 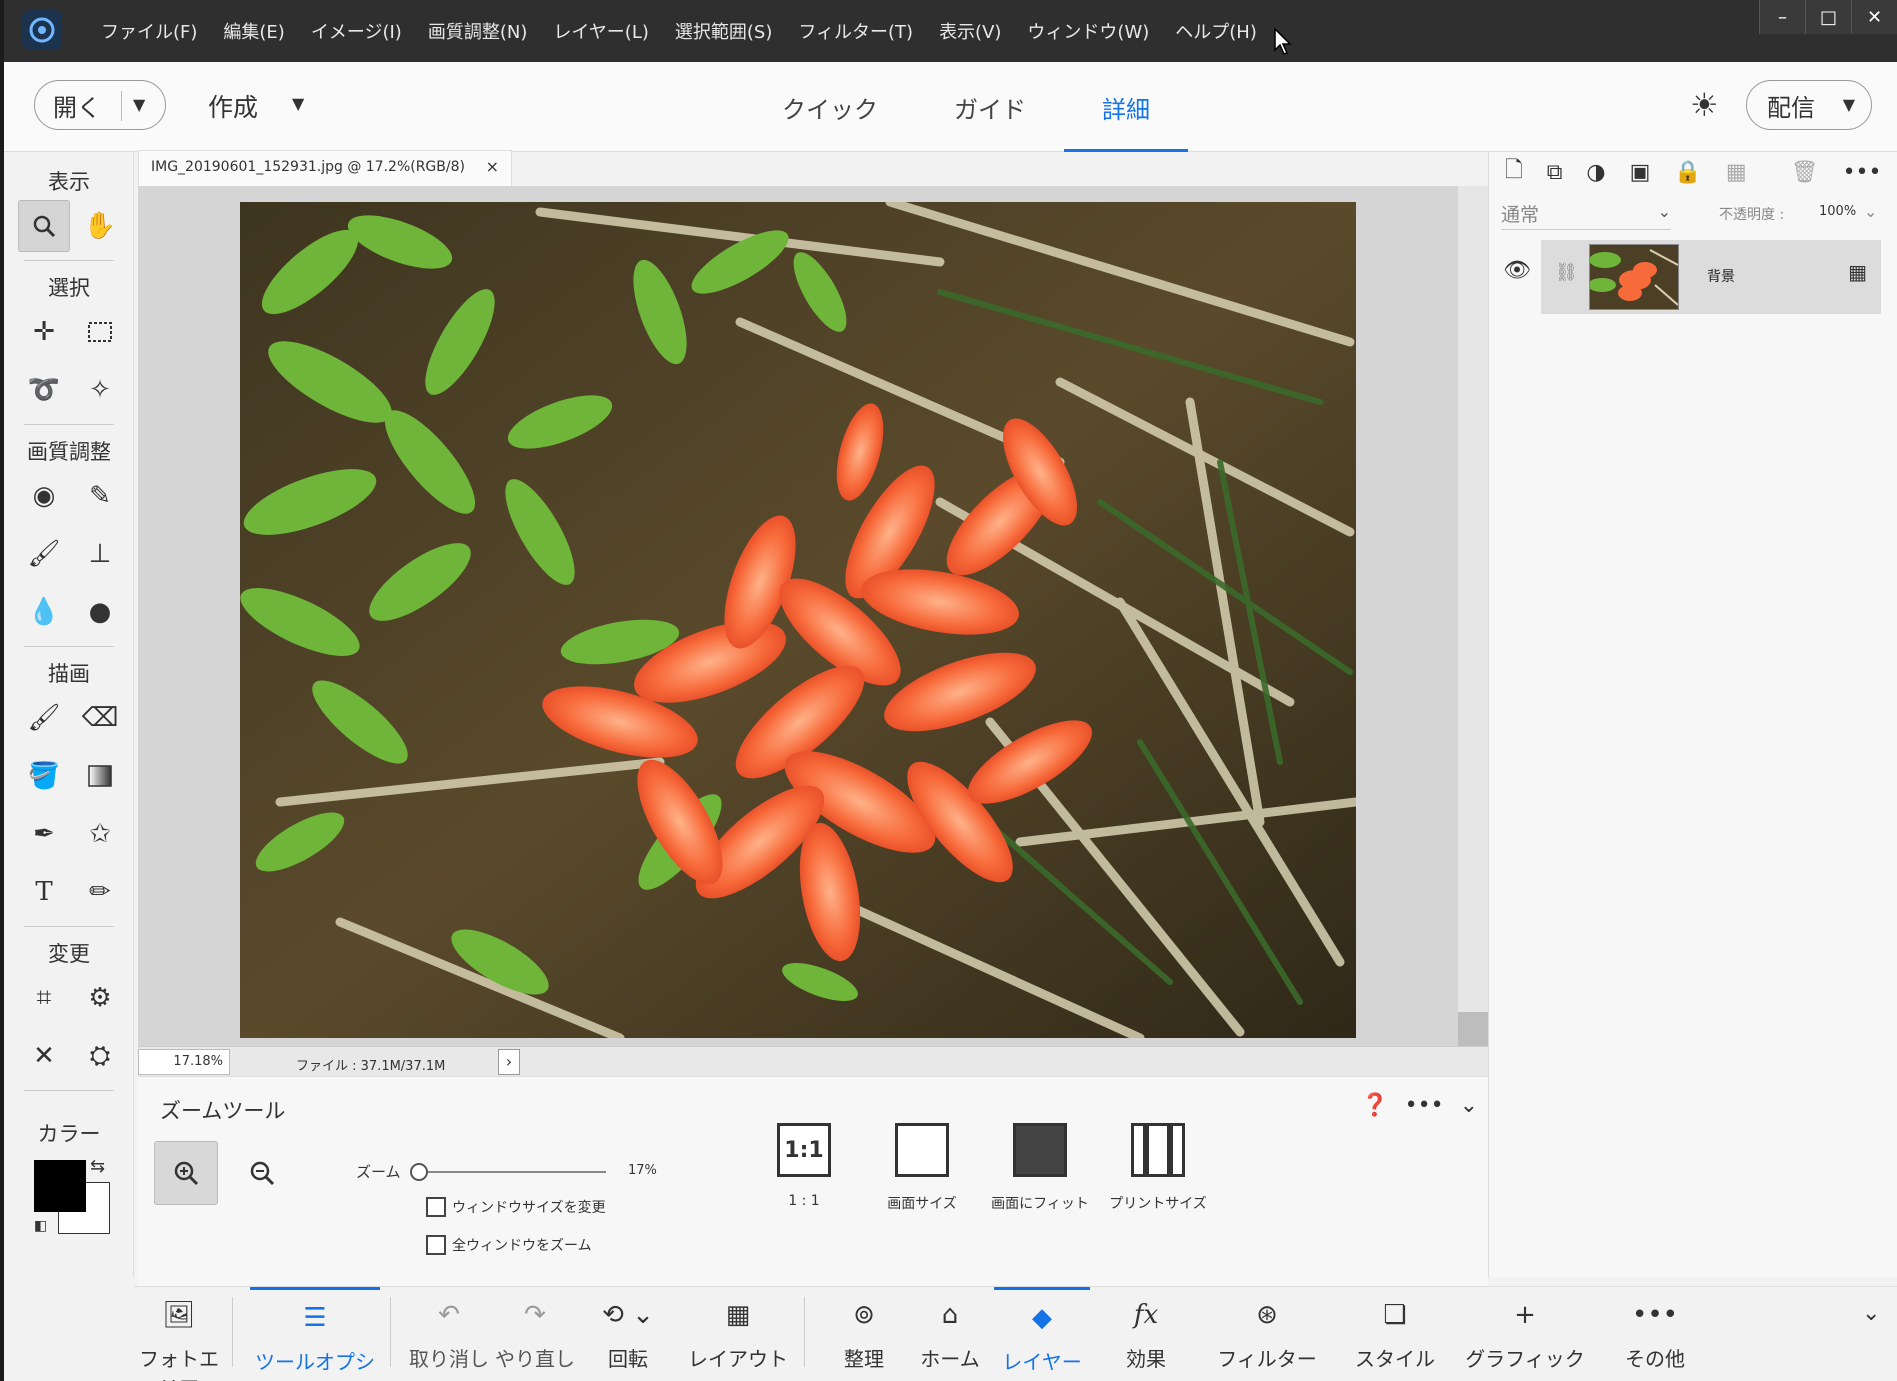 What do you see at coordinates (509, 1062) in the screenshot?
I see `chevron-right-icon: ›` at bounding box center [509, 1062].